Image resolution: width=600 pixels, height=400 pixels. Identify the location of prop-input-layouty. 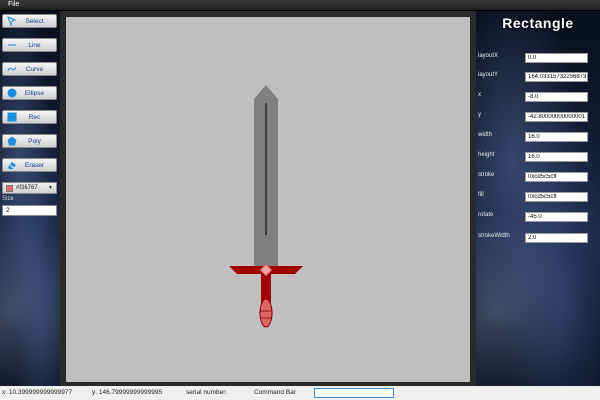
(556, 77).